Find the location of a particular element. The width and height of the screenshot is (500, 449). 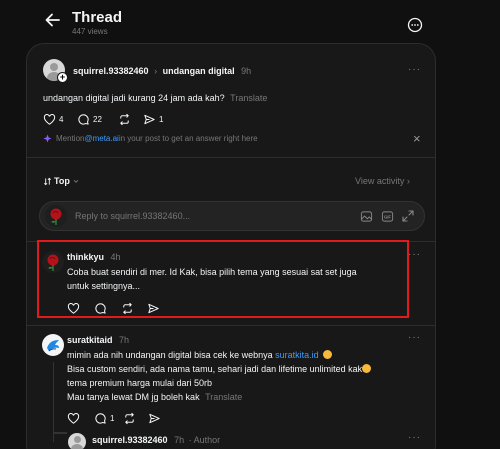

svg-text: GIF is located at coordinates (387, 217).